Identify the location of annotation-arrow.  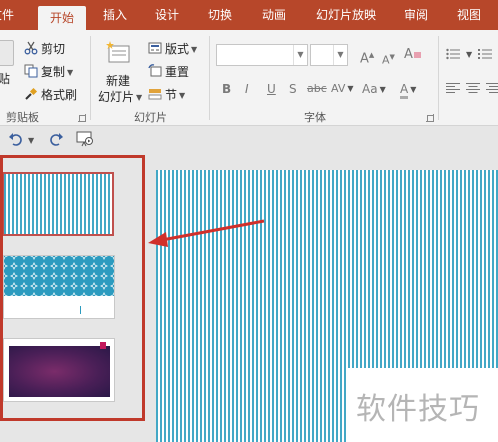
(206, 233).